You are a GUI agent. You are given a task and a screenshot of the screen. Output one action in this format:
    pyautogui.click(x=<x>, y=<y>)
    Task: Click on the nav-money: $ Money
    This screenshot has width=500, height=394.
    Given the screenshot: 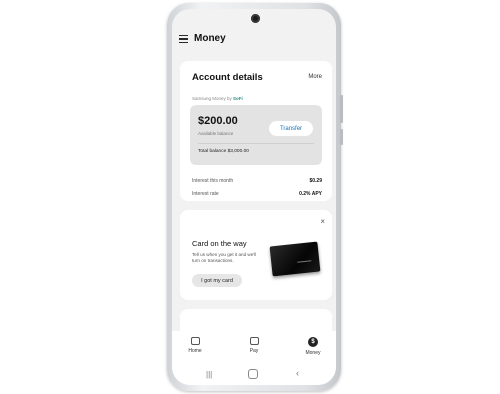 What is the action you would take?
    pyautogui.click(x=313, y=346)
    